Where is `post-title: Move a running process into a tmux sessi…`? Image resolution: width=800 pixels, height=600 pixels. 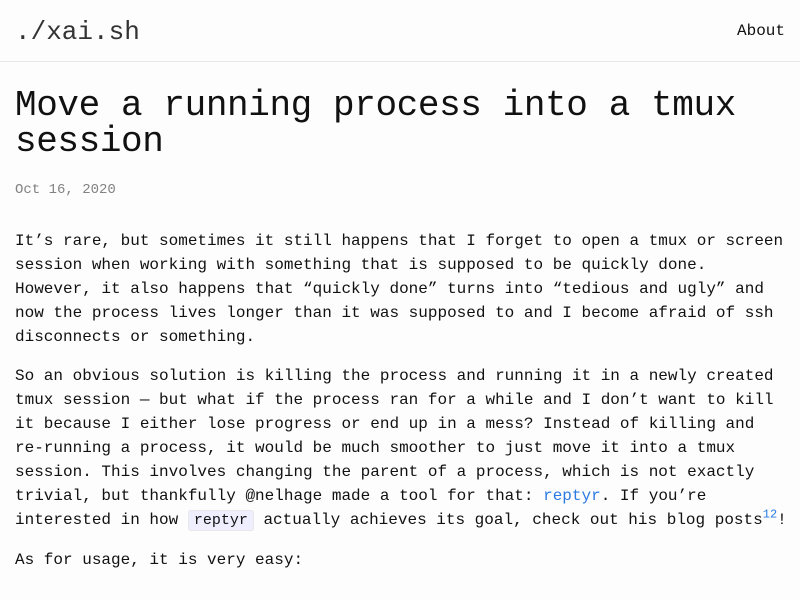 post-title: Move a running process into a tmux sessi… is located at coordinates (375, 123).